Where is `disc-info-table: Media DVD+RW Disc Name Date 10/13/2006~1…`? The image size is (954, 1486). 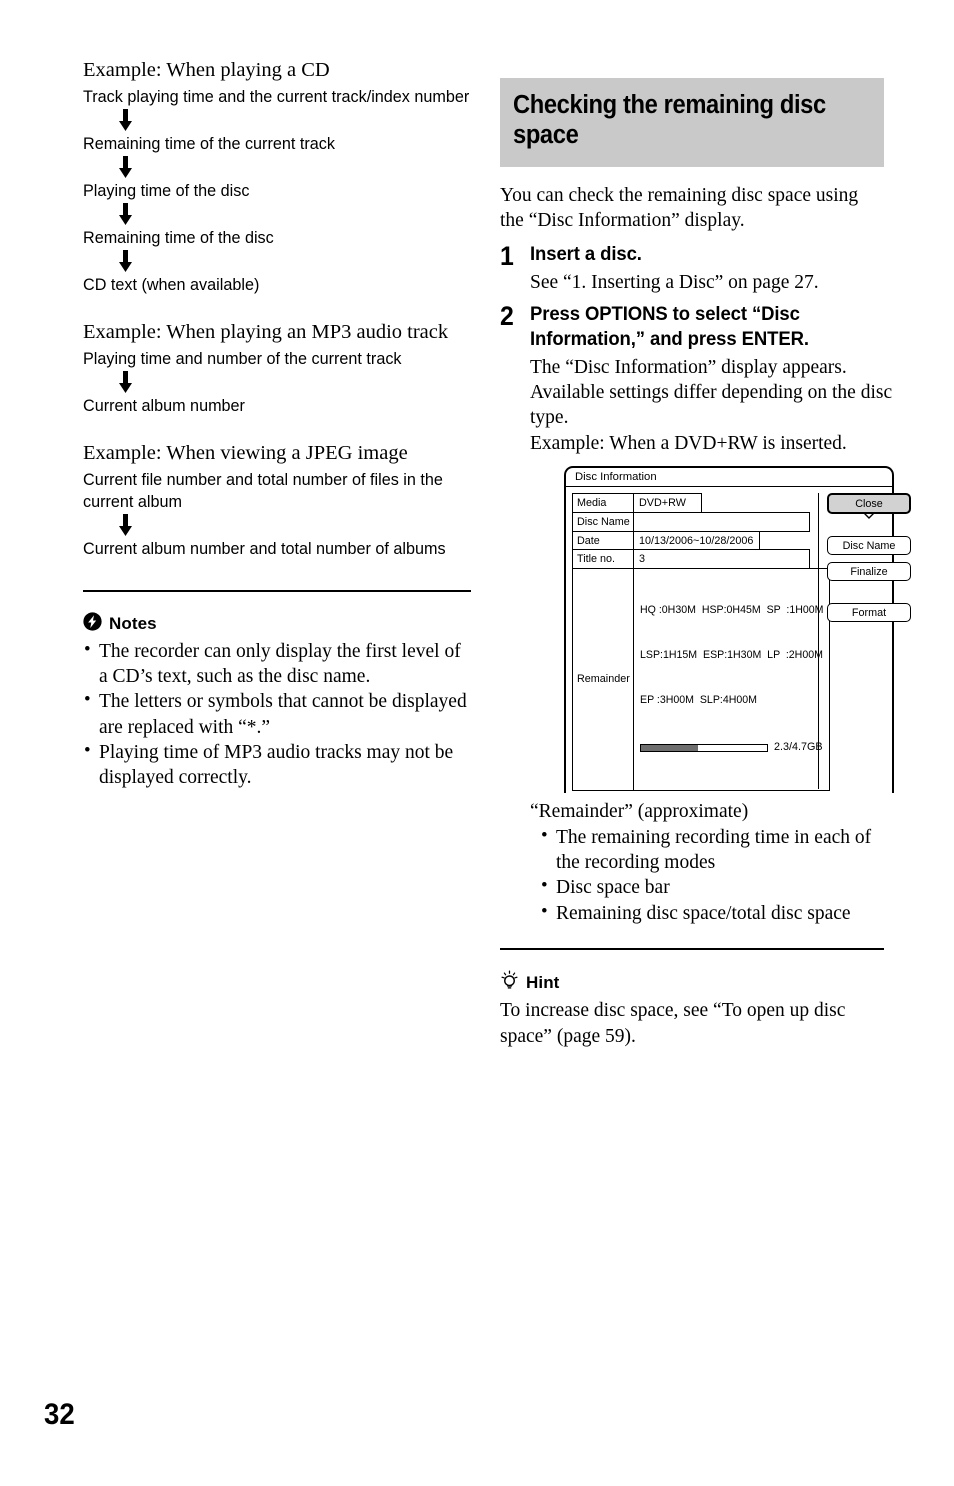 disc-info-table: Media DVD+RW Disc Name Date 10/13/2006~1… is located at coordinates (701, 642).